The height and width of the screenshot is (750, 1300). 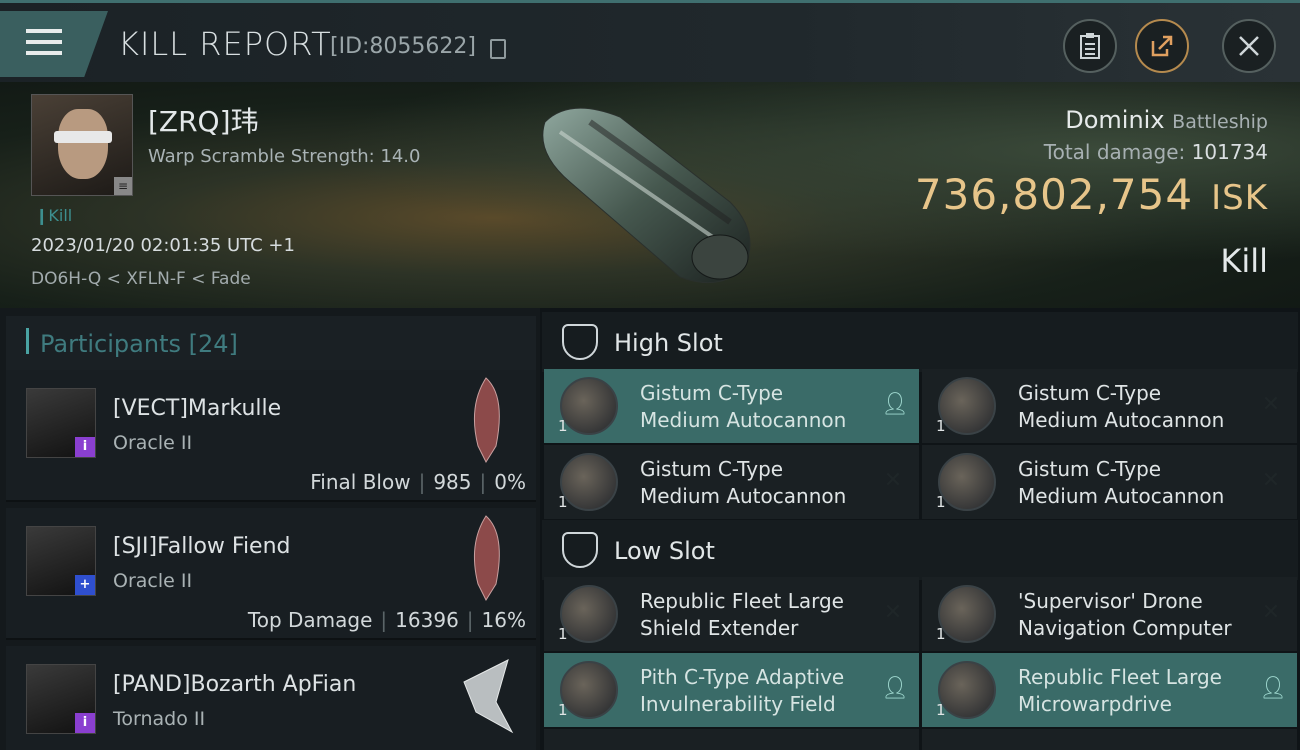 What do you see at coordinates (203, 120) in the screenshot?
I see `victim-name: [ZRQ]玮` at bounding box center [203, 120].